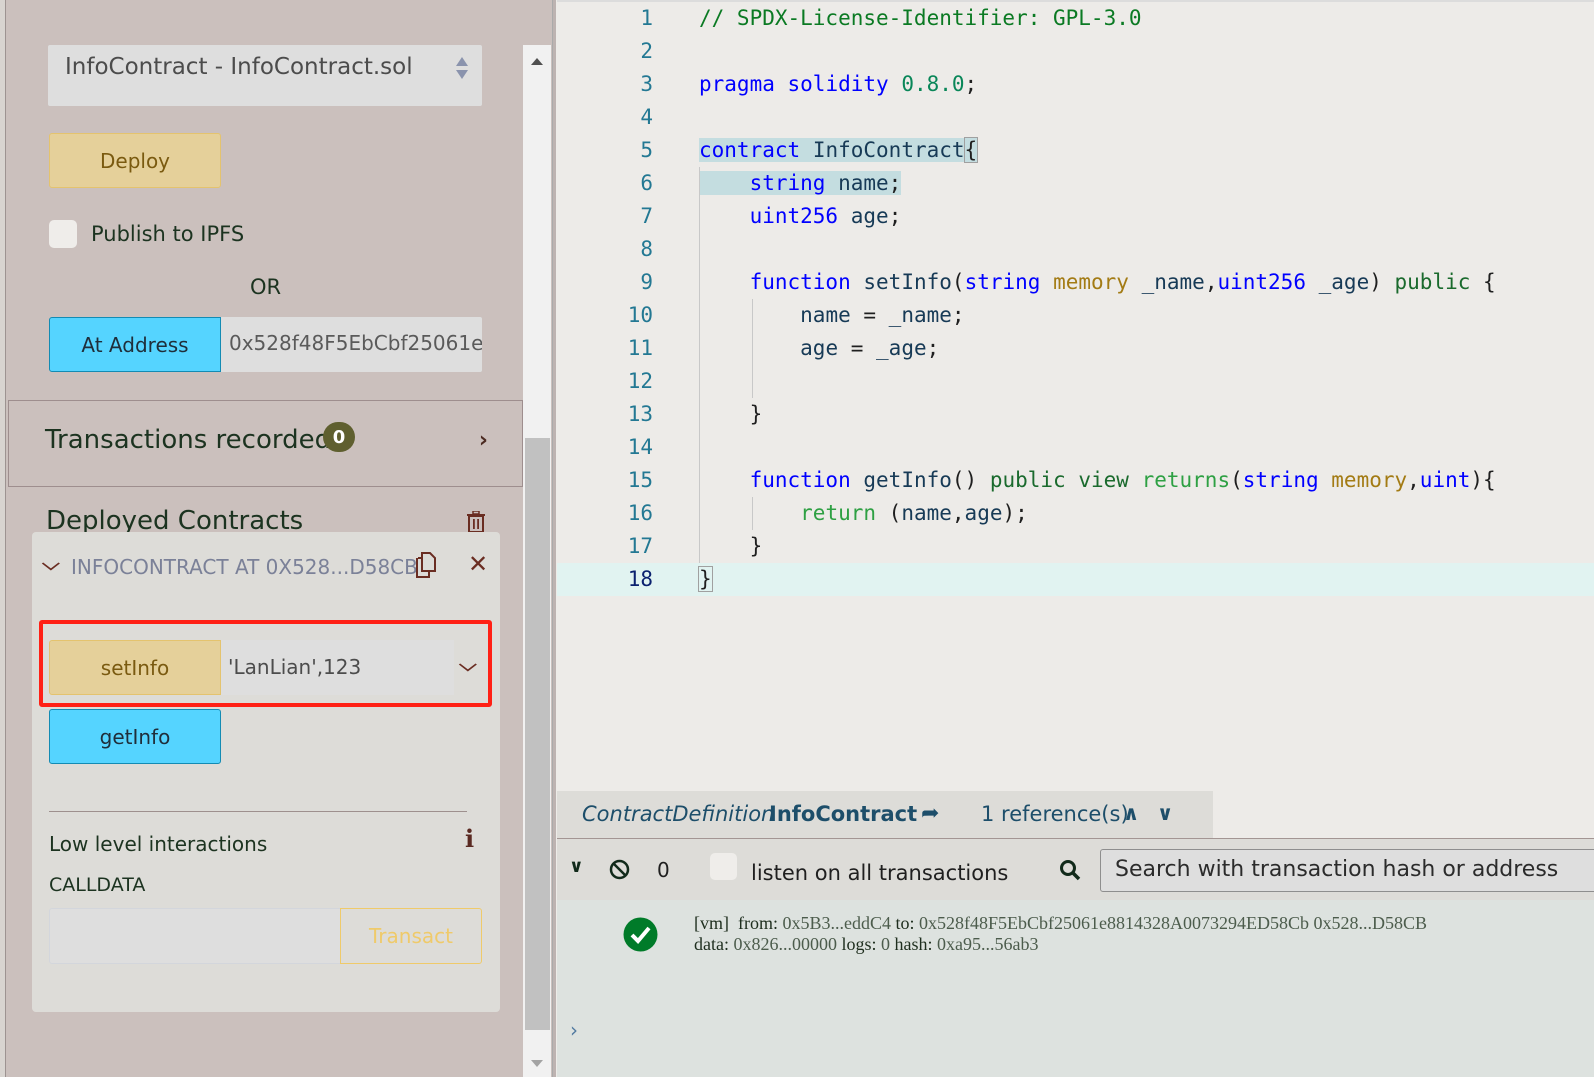  Describe the element at coordinates (1075, 348) in the screenshot. I see `code-line: 11 age = _age;` at that location.